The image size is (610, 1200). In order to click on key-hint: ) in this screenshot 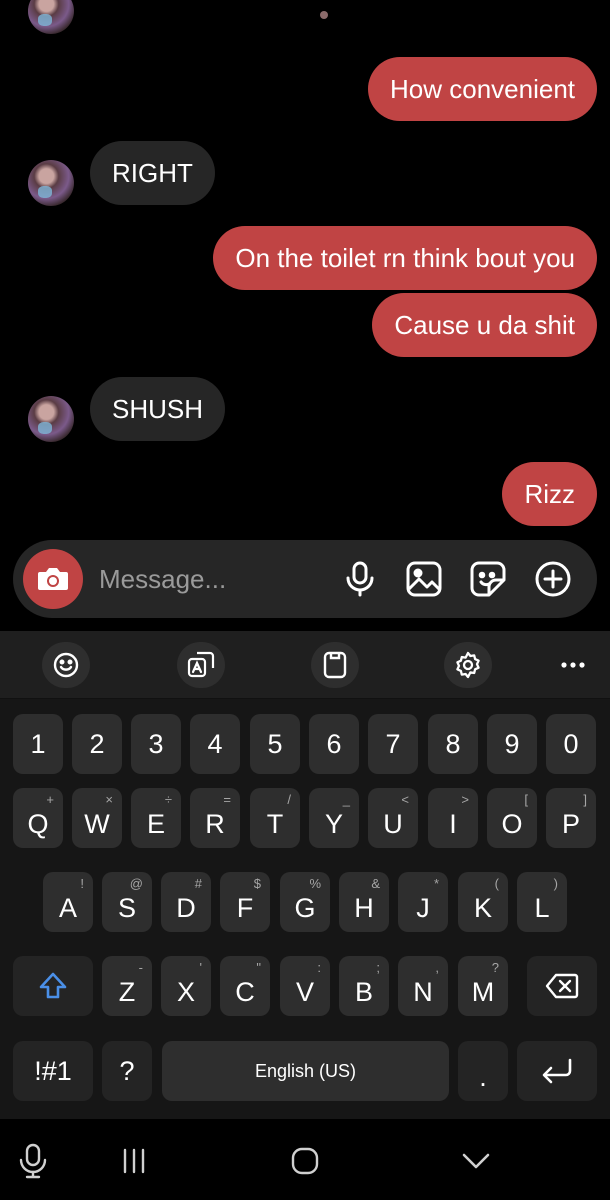, I will do `click(555, 883)`.